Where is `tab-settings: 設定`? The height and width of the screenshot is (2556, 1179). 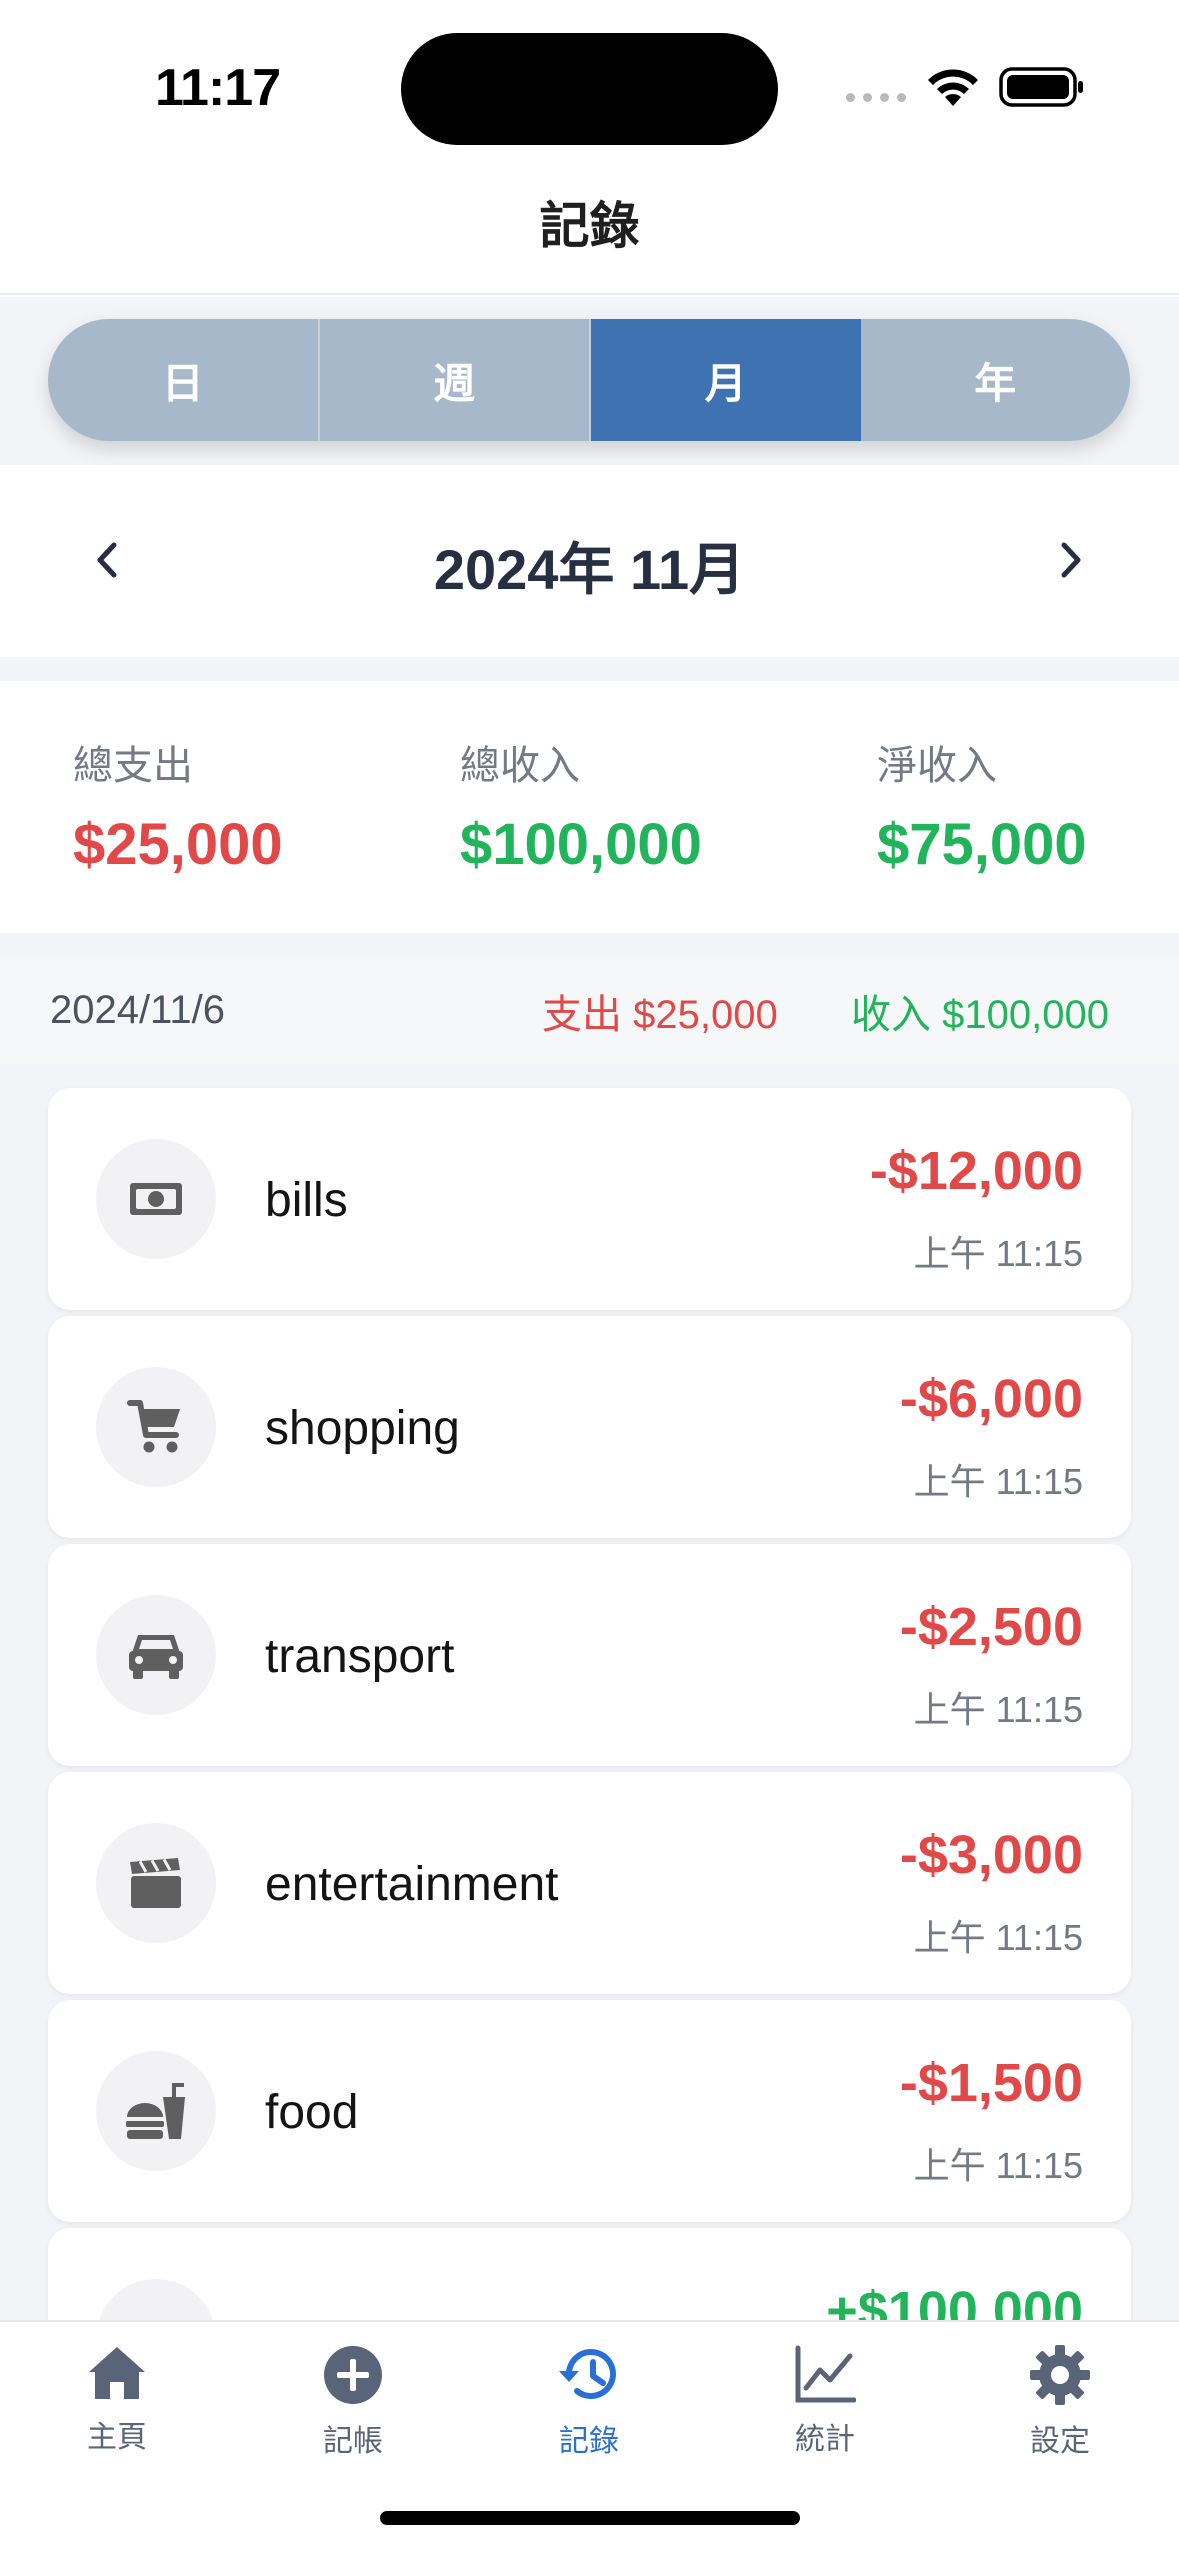
tab-settings: 設定 is located at coordinates (1060, 2402).